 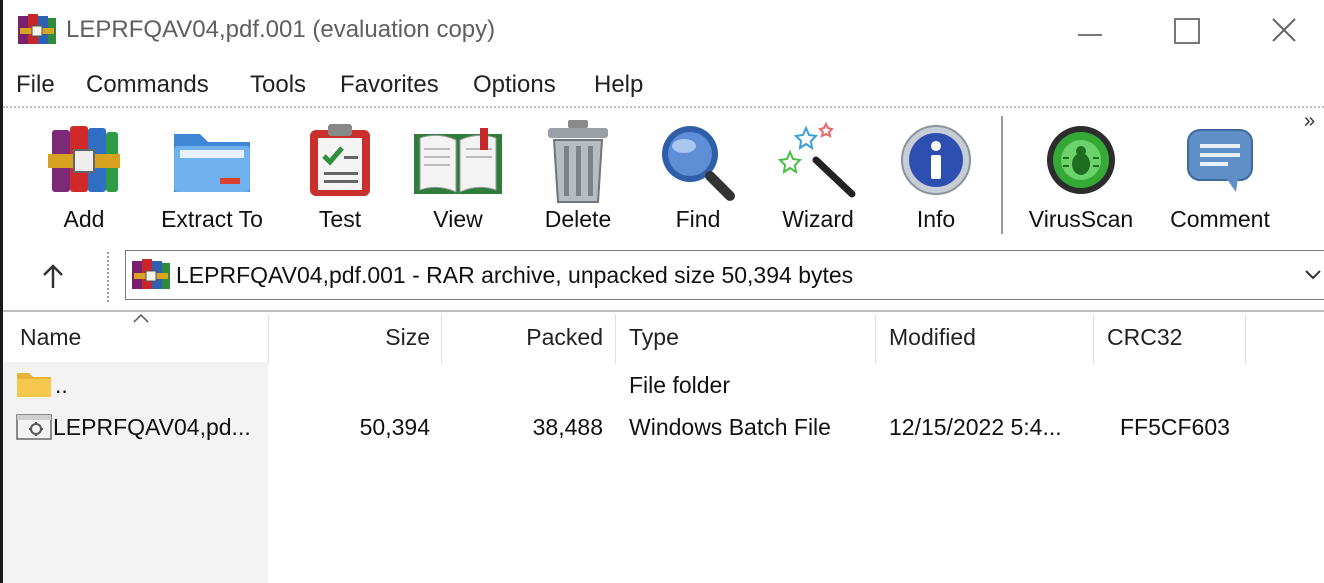 I want to click on row-type: Windows Batch File, so click(x=730, y=427).